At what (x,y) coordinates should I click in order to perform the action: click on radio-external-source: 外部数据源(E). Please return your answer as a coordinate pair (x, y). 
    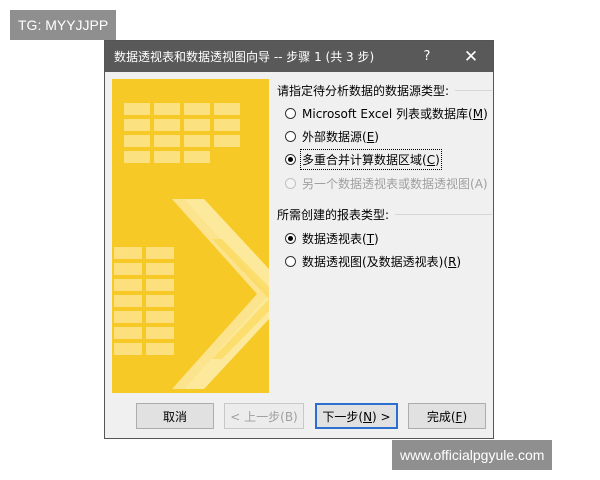
    Looking at the image, I should click on (332, 136).